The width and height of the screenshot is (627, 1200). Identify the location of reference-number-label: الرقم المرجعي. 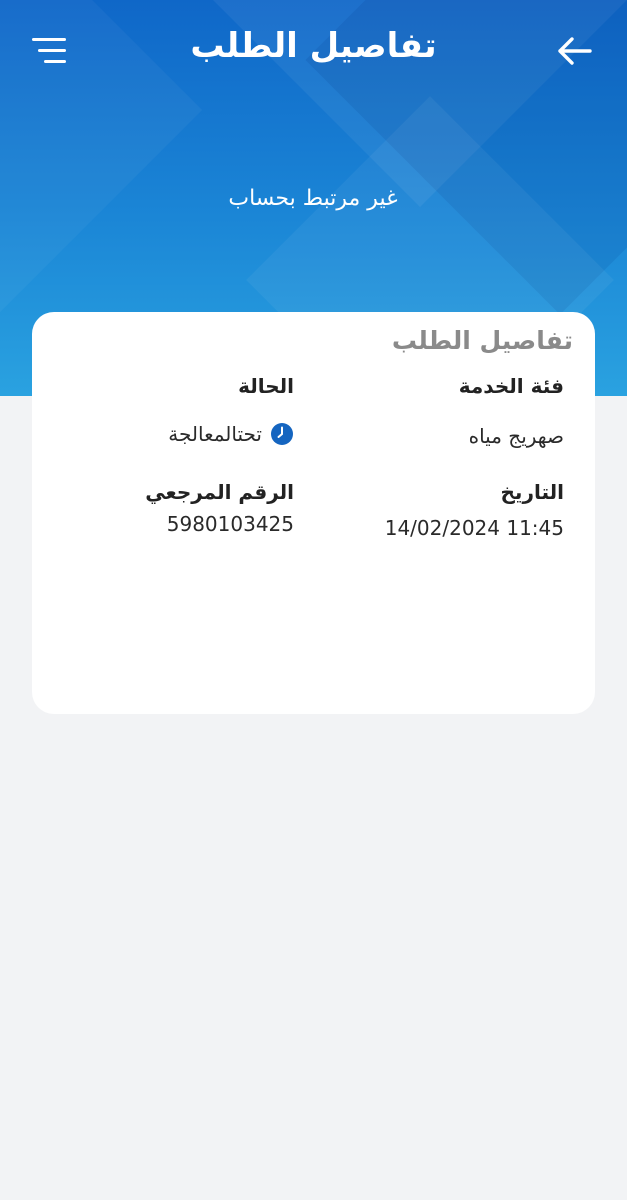
(219, 492).